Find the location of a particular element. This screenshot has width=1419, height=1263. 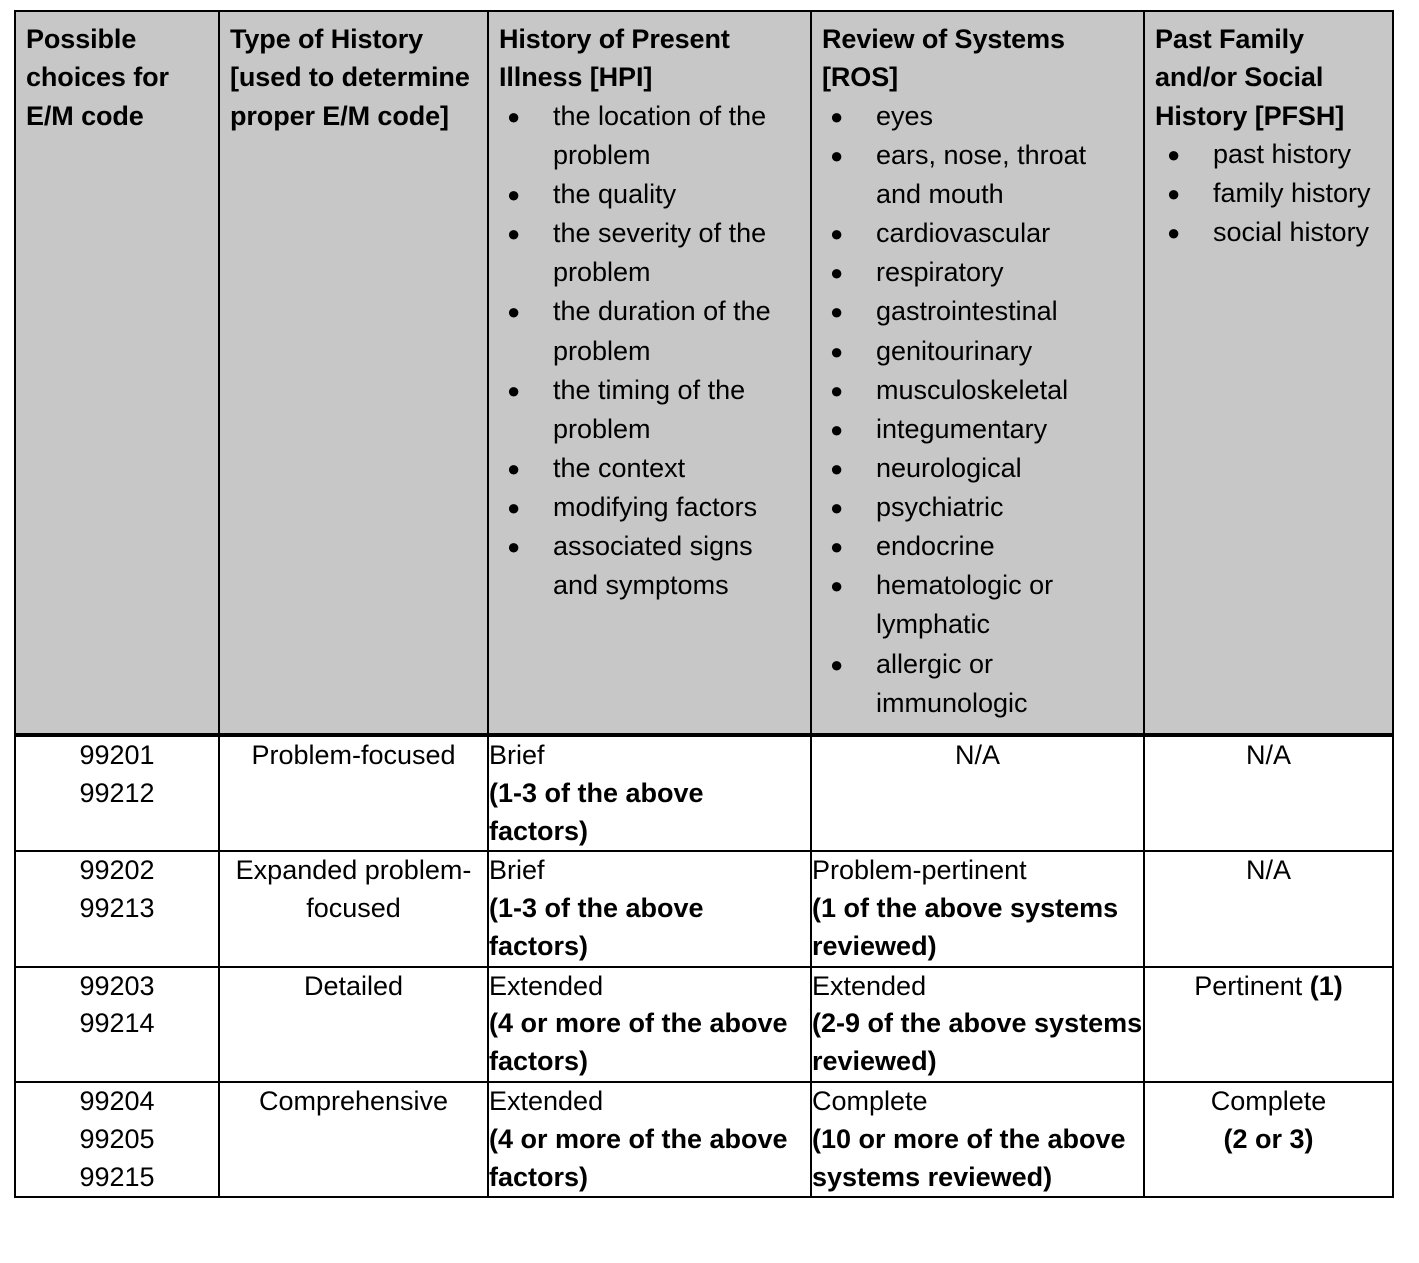

list-item: ● social history is located at coordinates (1270, 232).